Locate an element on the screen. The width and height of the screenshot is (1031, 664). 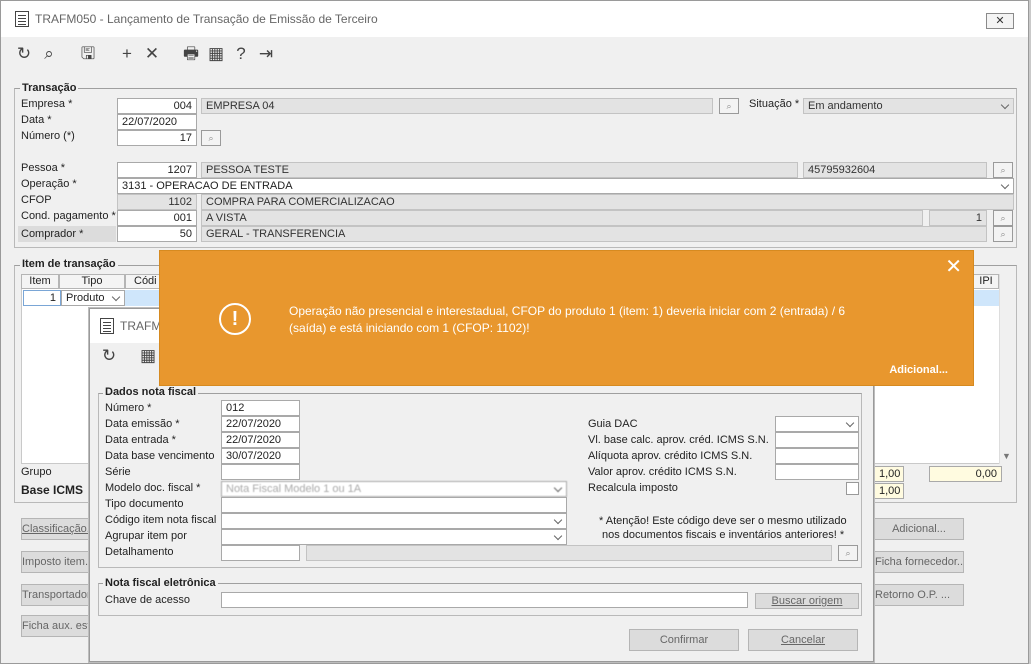
print-icon: 🖶 is located at coordinates (191, 54).